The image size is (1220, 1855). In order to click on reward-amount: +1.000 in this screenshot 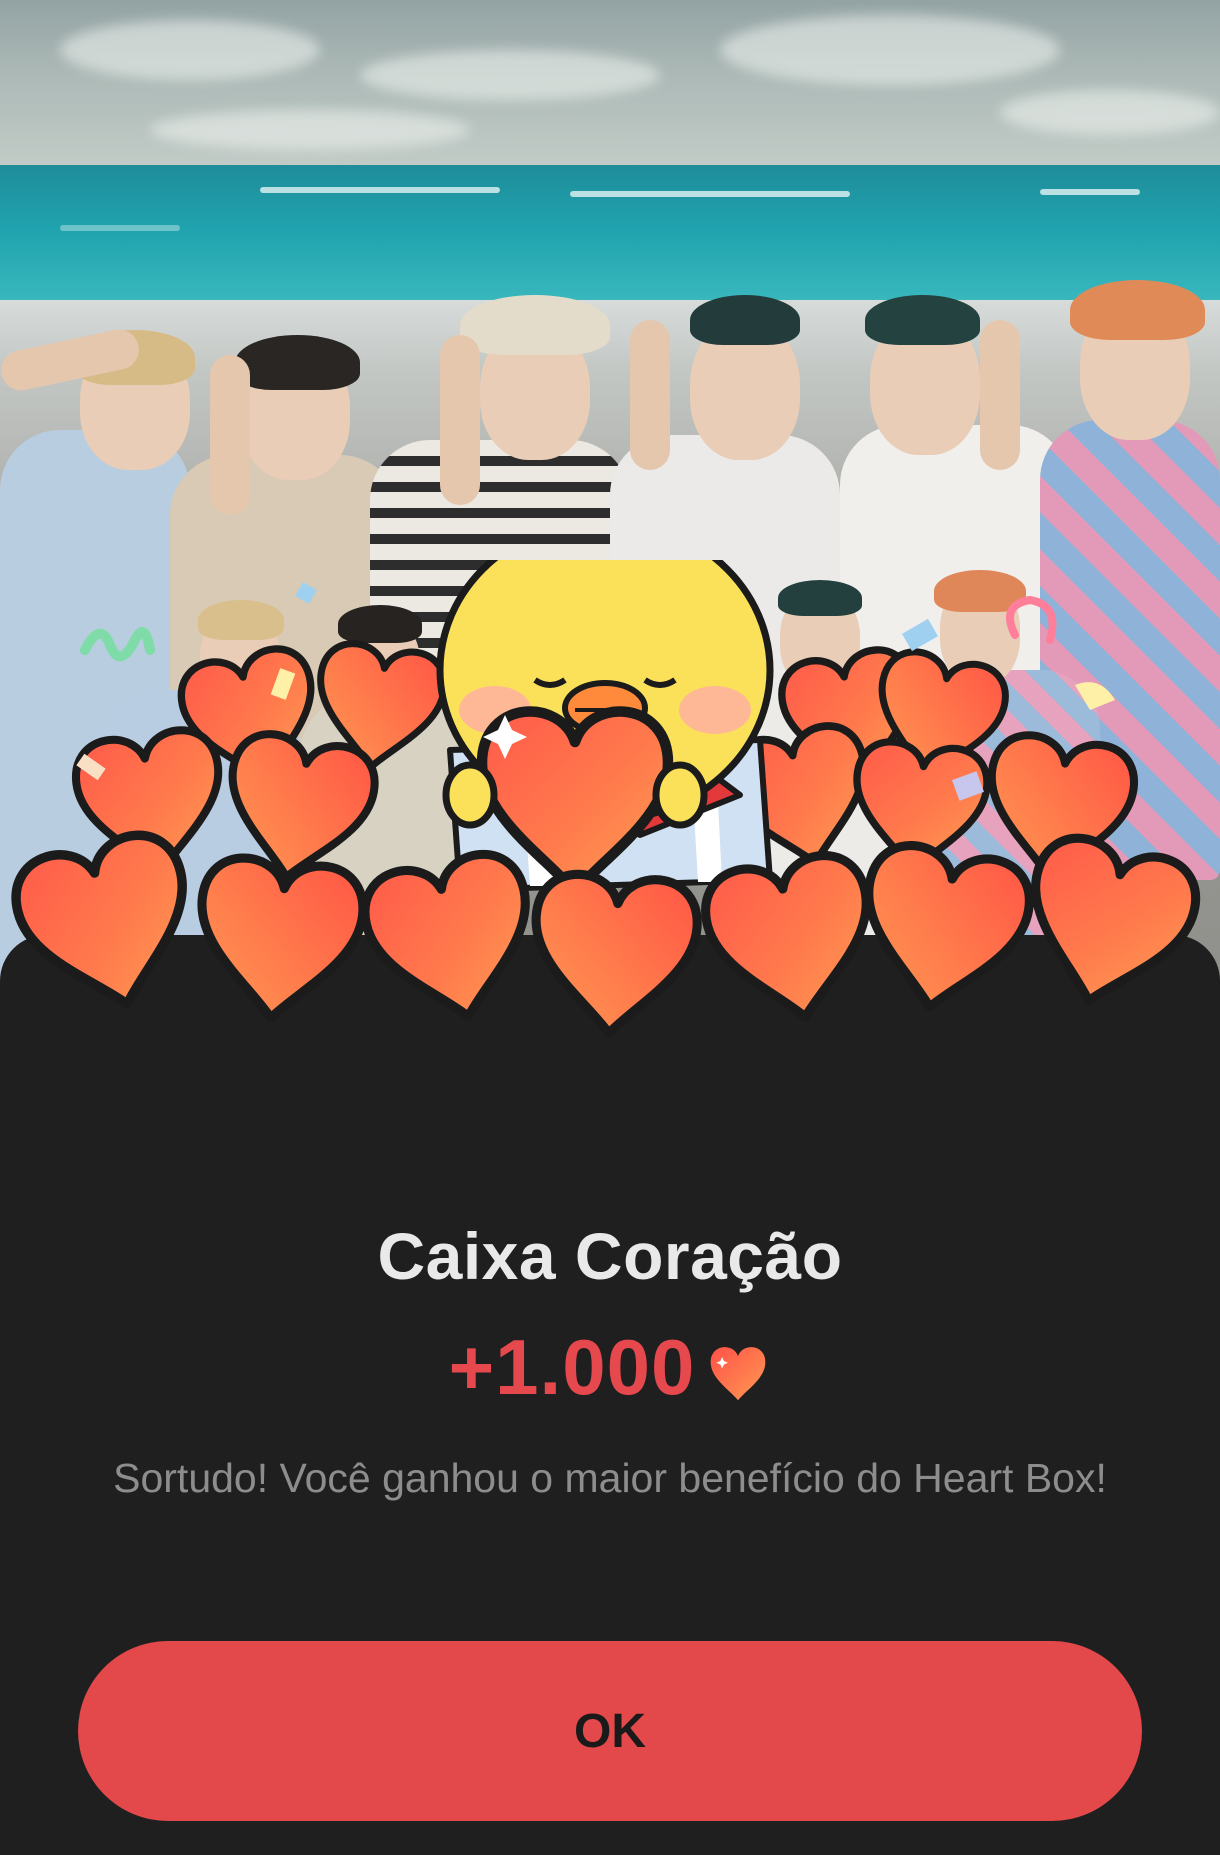, I will do `click(572, 1367)`.